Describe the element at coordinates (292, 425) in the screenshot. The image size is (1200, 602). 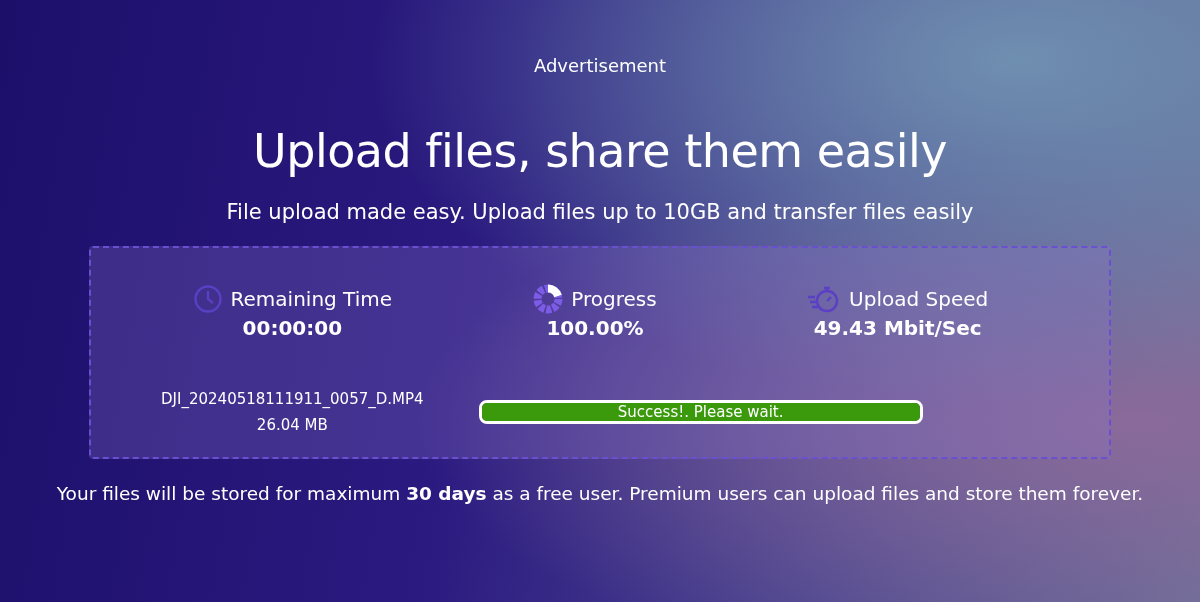
I see `file-size: 26.04 MB` at that location.